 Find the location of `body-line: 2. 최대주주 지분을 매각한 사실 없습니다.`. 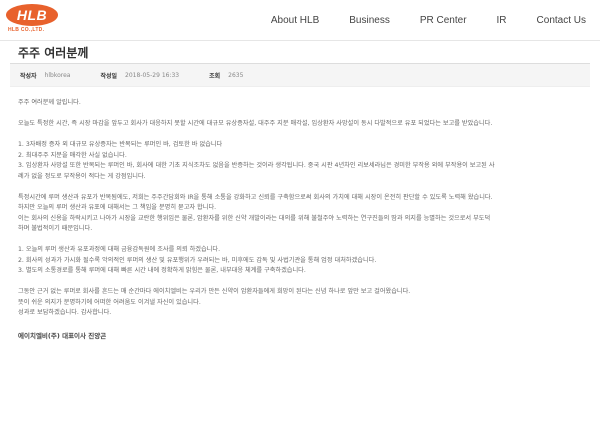

body-line: 2. 최대주주 지분을 매각한 사실 없습니다. is located at coordinates (72, 155).